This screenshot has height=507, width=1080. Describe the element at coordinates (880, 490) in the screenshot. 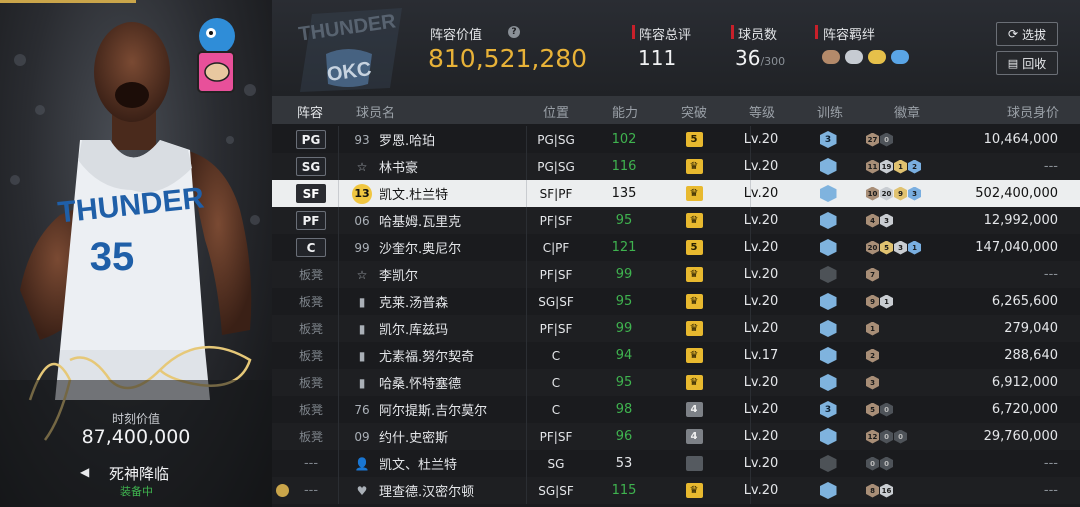

I see `badge-list: 8 16` at that location.